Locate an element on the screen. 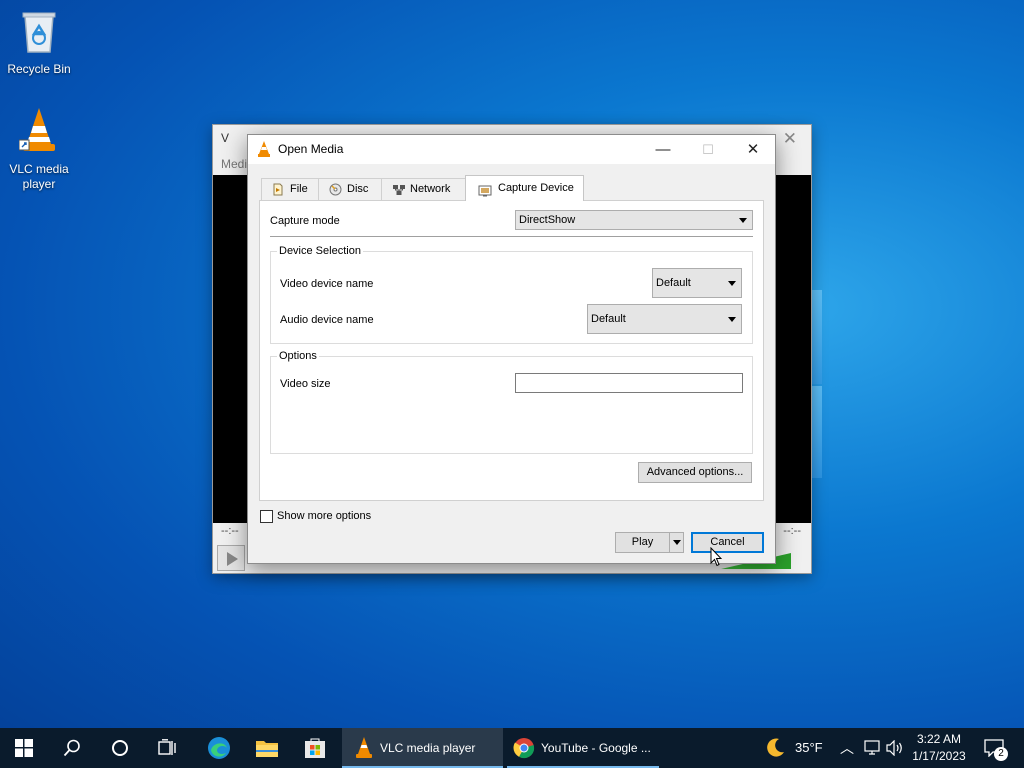 The width and height of the screenshot is (1024, 768). divider is located at coordinates (511, 236).